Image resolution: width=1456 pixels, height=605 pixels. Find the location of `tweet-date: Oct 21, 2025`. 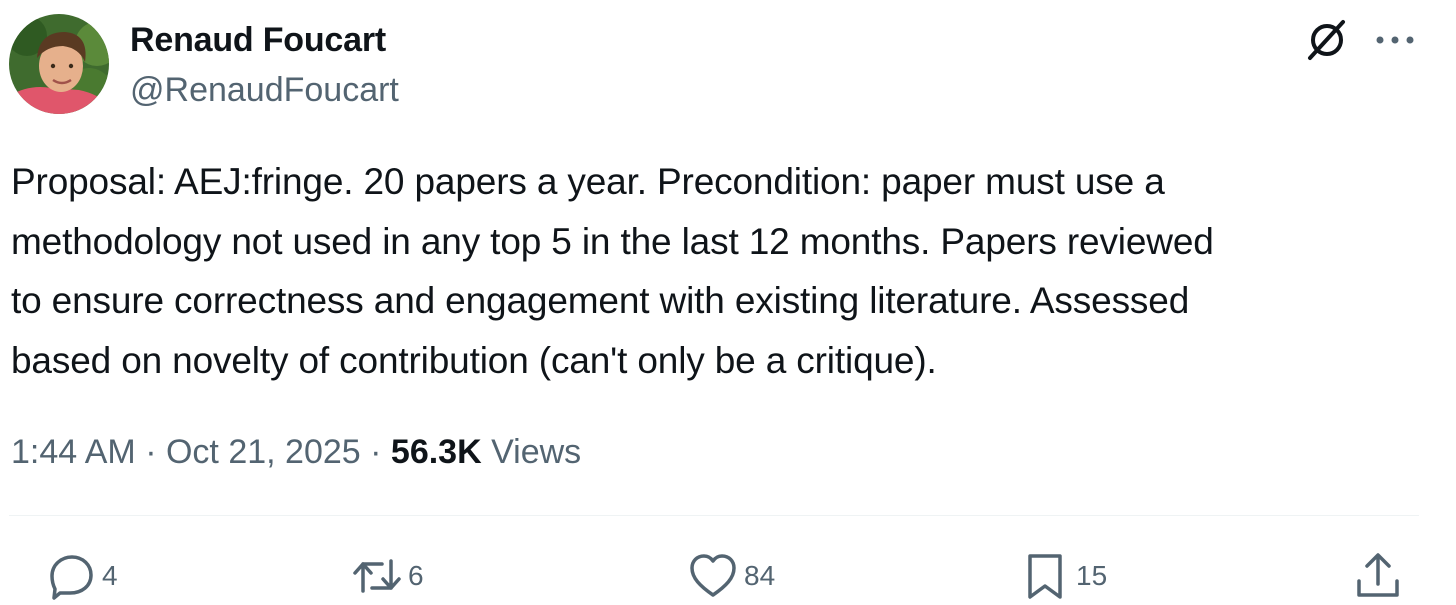

tweet-date: Oct 21, 2025 is located at coordinates (263, 452).